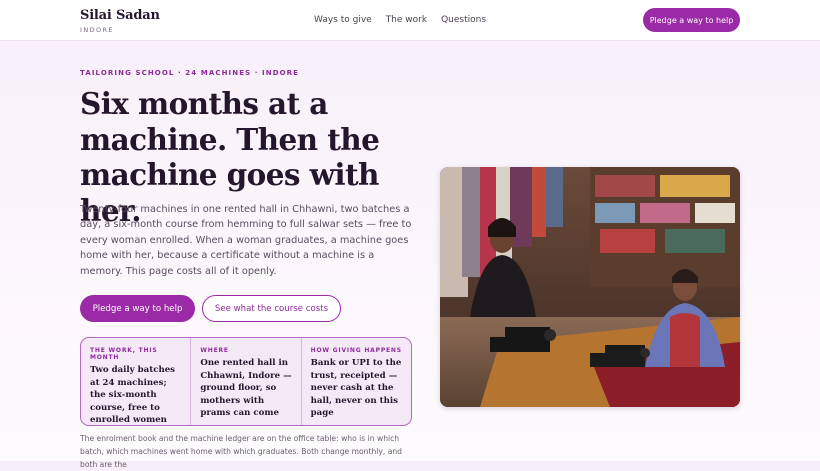 Image resolution: width=820 pixels, height=471 pixels. Describe the element at coordinates (137, 308) in the screenshot. I see `pledge-button: Pledge a way to help` at that location.